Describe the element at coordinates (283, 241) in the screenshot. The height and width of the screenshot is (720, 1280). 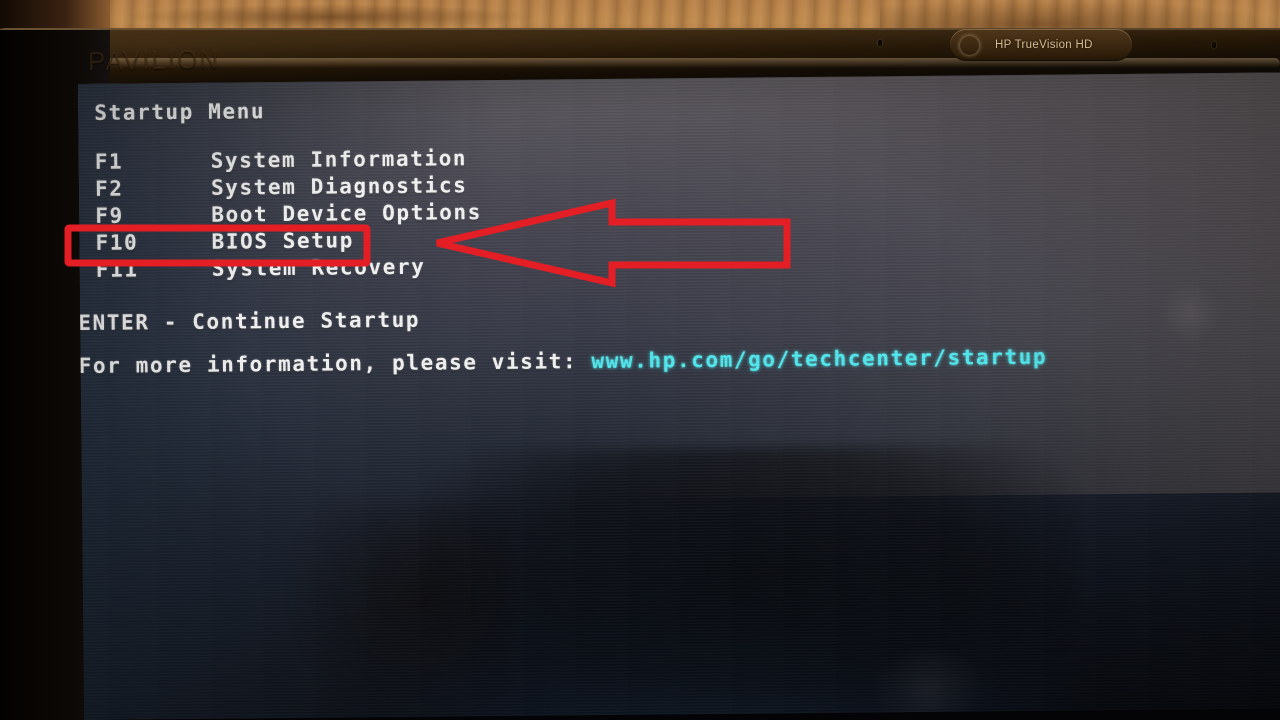
I see `menu-item-f10-label: BIOS Setup` at that location.